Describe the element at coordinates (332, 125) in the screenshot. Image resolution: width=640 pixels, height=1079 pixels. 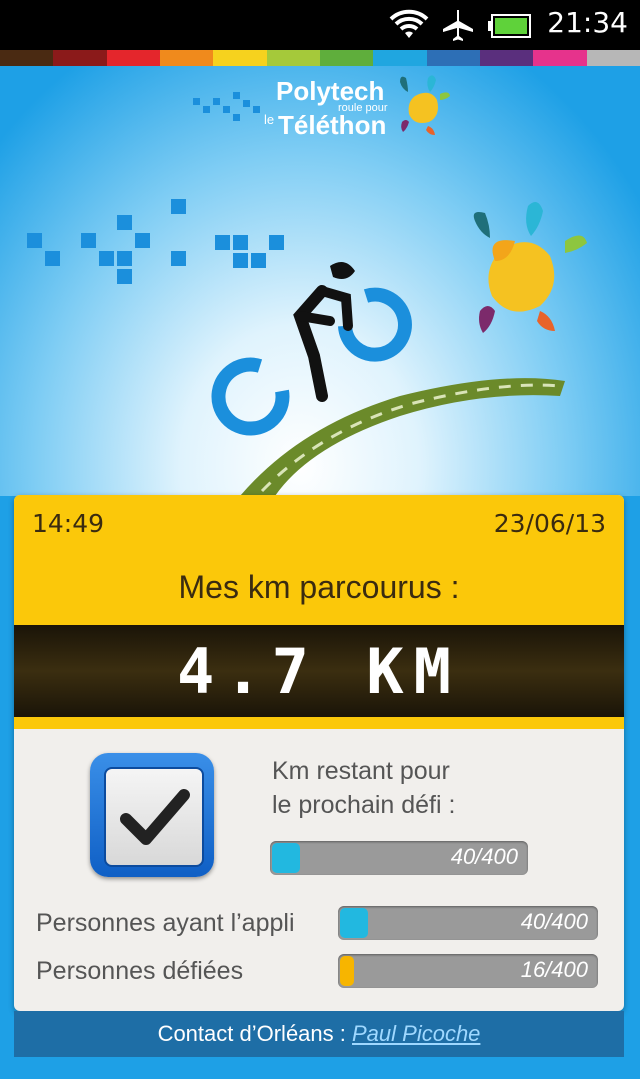
I see `logo-text-telethon: Téléthon` at that location.